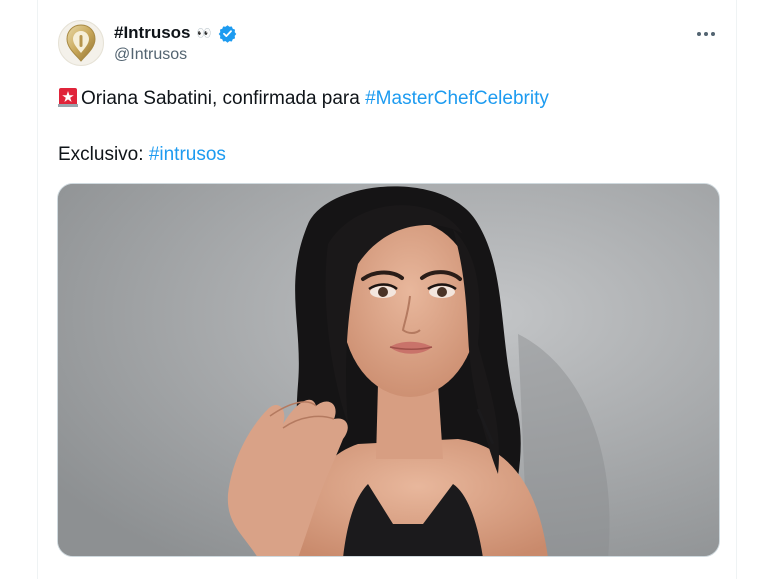 The height and width of the screenshot is (579, 770). I want to click on author-handle: @Intrusos, so click(150, 55).